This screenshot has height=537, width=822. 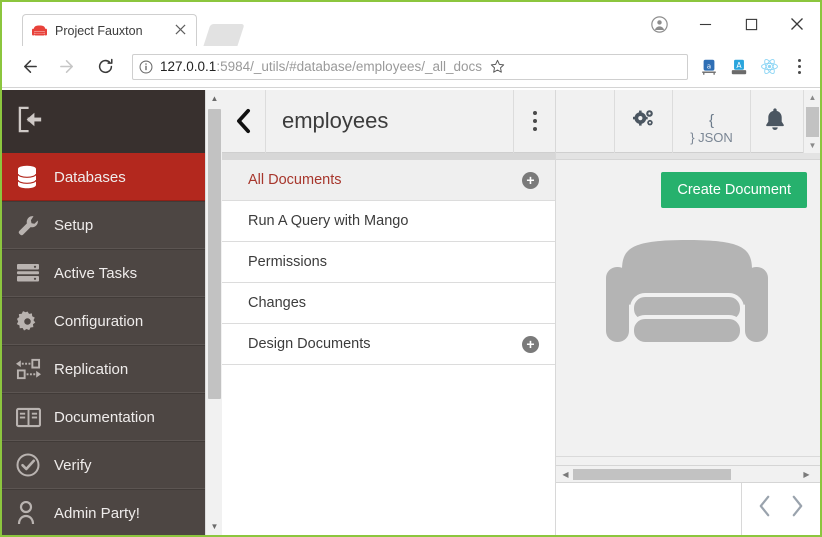 I want to click on documents-toolbar-scrollbar: ▲ ▼, so click(x=811, y=121).